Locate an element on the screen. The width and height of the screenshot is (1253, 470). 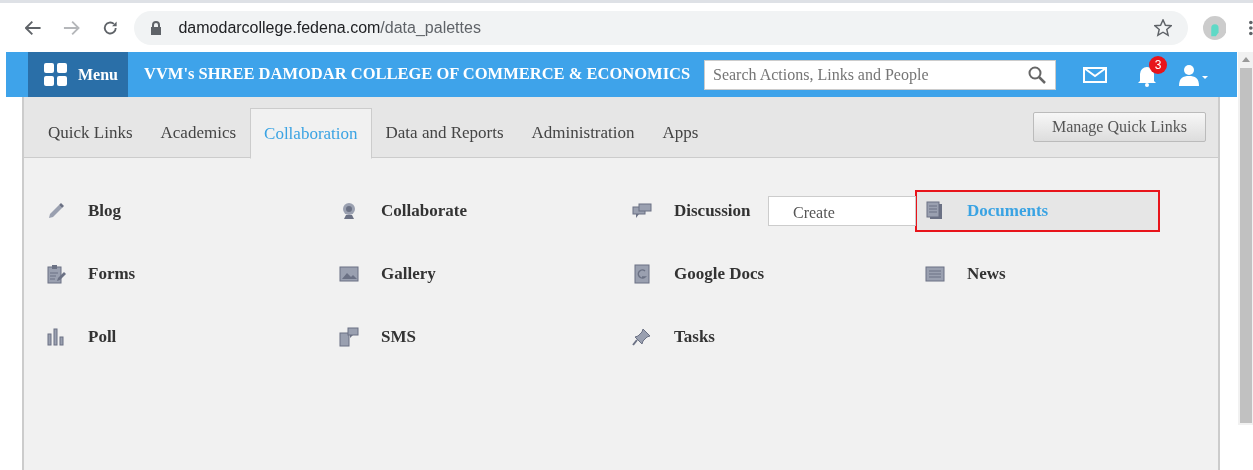
clipboard-icon is located at coordinates (56, 274).